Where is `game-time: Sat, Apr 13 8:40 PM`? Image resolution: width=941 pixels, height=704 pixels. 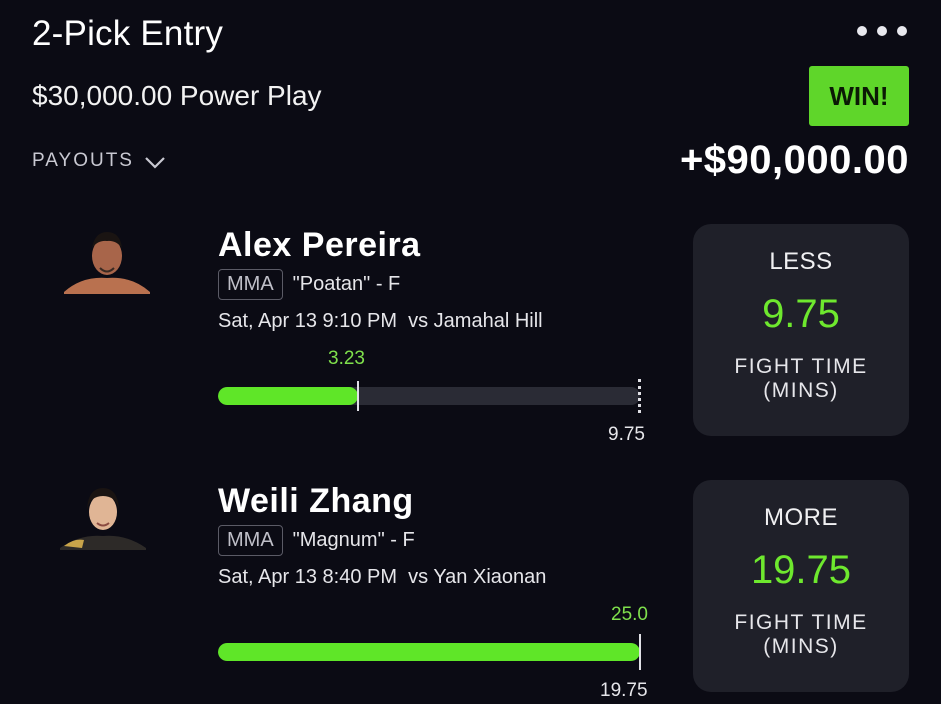 game-time: Sat, Apr 13 8:40 PM is located at coordinates (307, 577).